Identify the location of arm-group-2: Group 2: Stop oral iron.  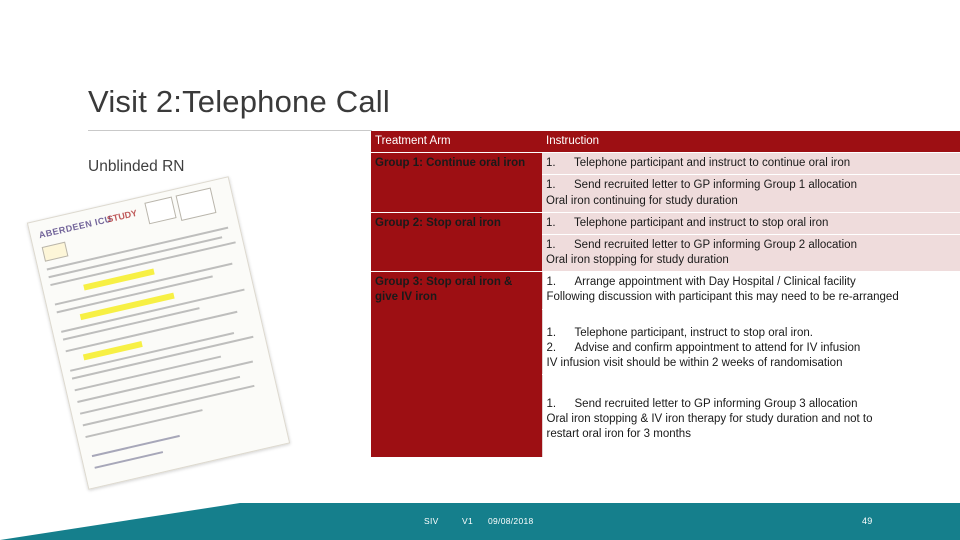
(456, 242).